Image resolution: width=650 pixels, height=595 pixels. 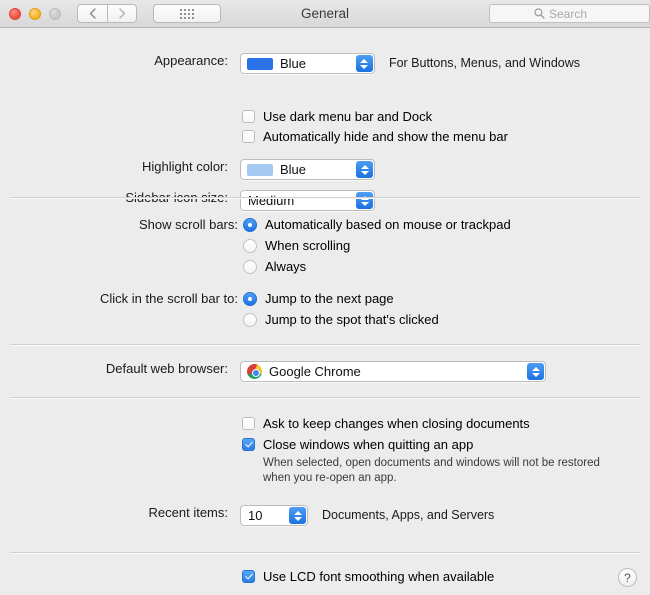 What do you see at coordinates (274, 515) in the screenshot?
I see `recent-items-popup-button: 10` at bounding box center [274, 515].